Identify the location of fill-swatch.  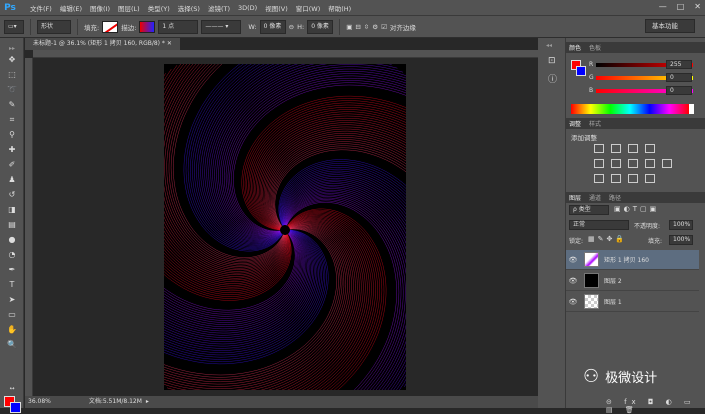
(110, 26).